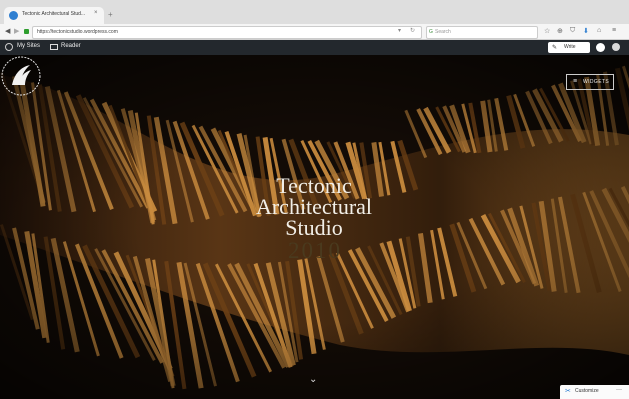  What do you see at coordinates (96, 13) in the screenshot?
I see `tab-close-icon: ×` at bounding box center [96, 13].